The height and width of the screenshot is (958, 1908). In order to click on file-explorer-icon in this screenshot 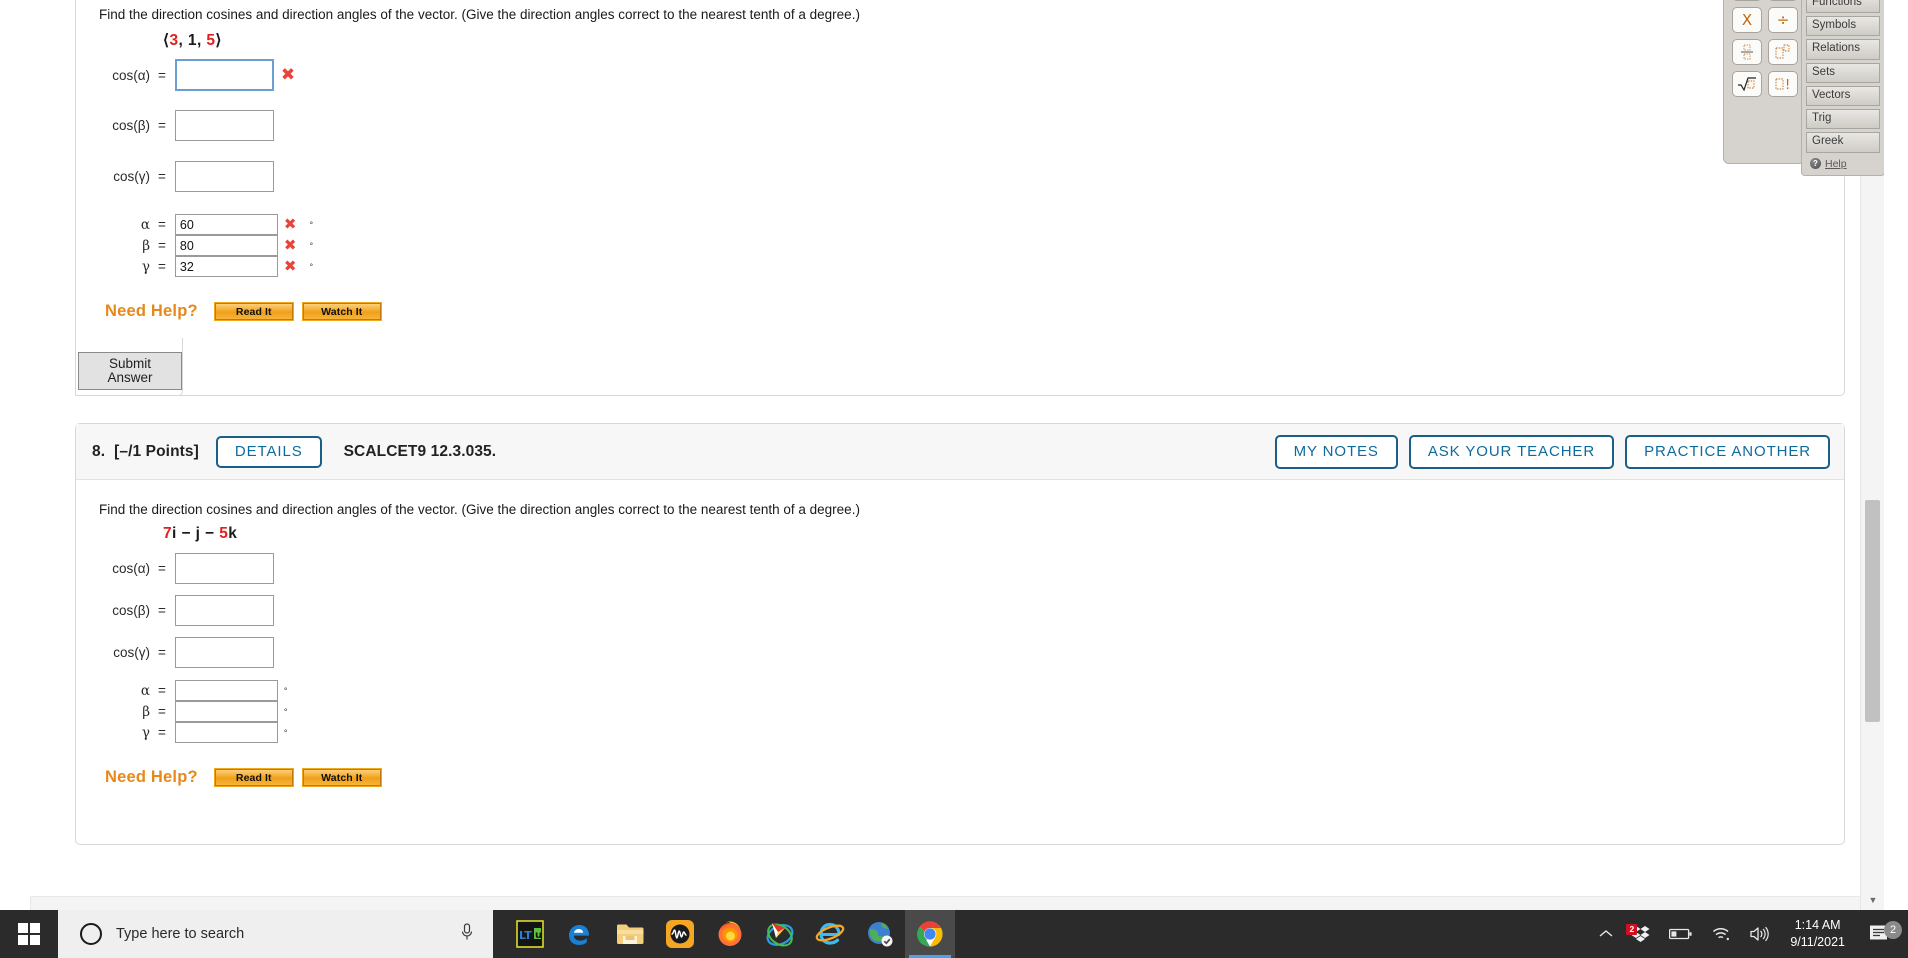, I will do `click(630, 934)`.